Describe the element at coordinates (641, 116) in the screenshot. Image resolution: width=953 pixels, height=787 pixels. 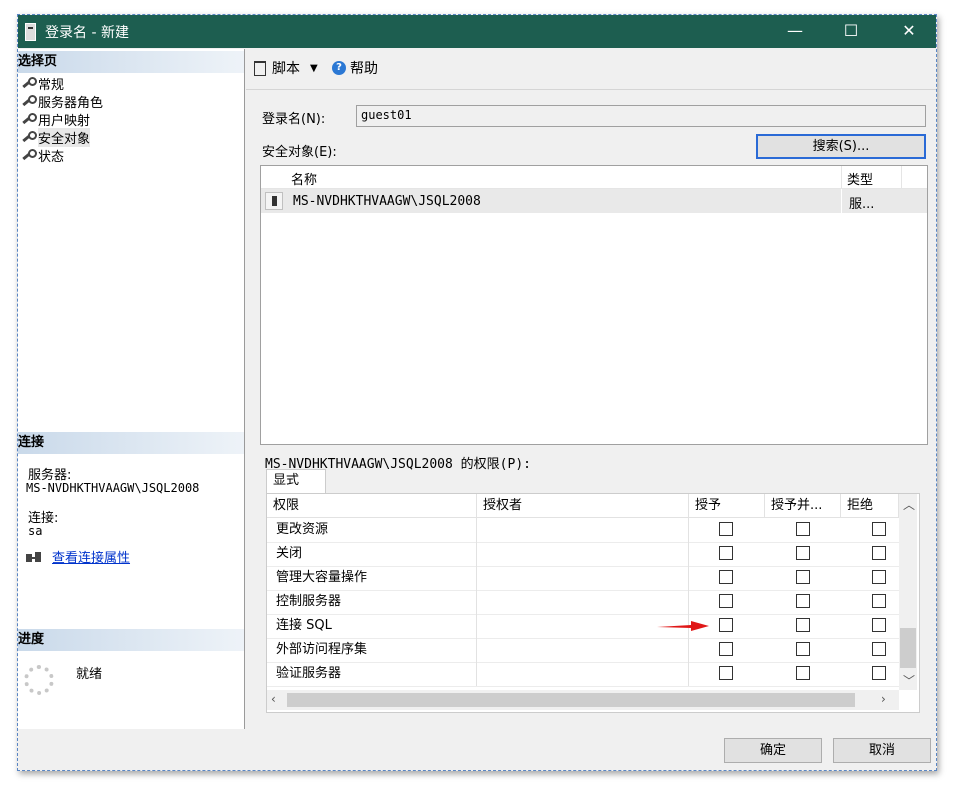
I see `login-name-input: guest01` at that location.